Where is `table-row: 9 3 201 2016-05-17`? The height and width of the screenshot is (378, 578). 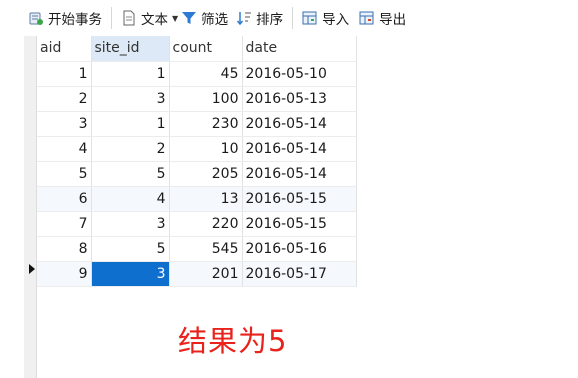 table-row: 9 3 201 2016-05-17 is located at coordinates (197, 274).